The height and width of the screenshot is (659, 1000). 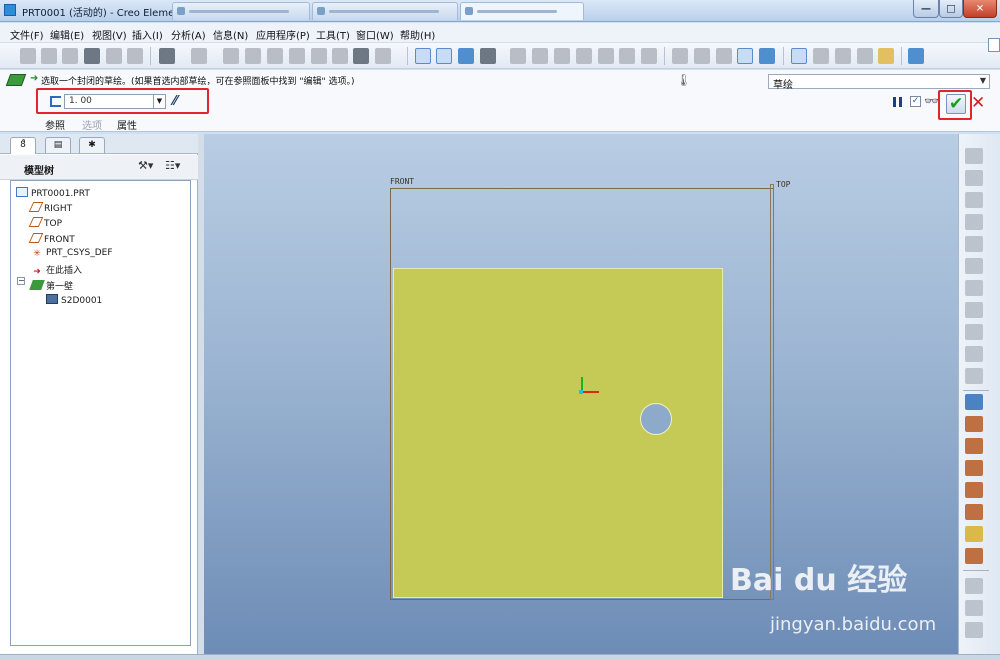 I want to click on flat-wall-icon, so click(x=974, y=178).